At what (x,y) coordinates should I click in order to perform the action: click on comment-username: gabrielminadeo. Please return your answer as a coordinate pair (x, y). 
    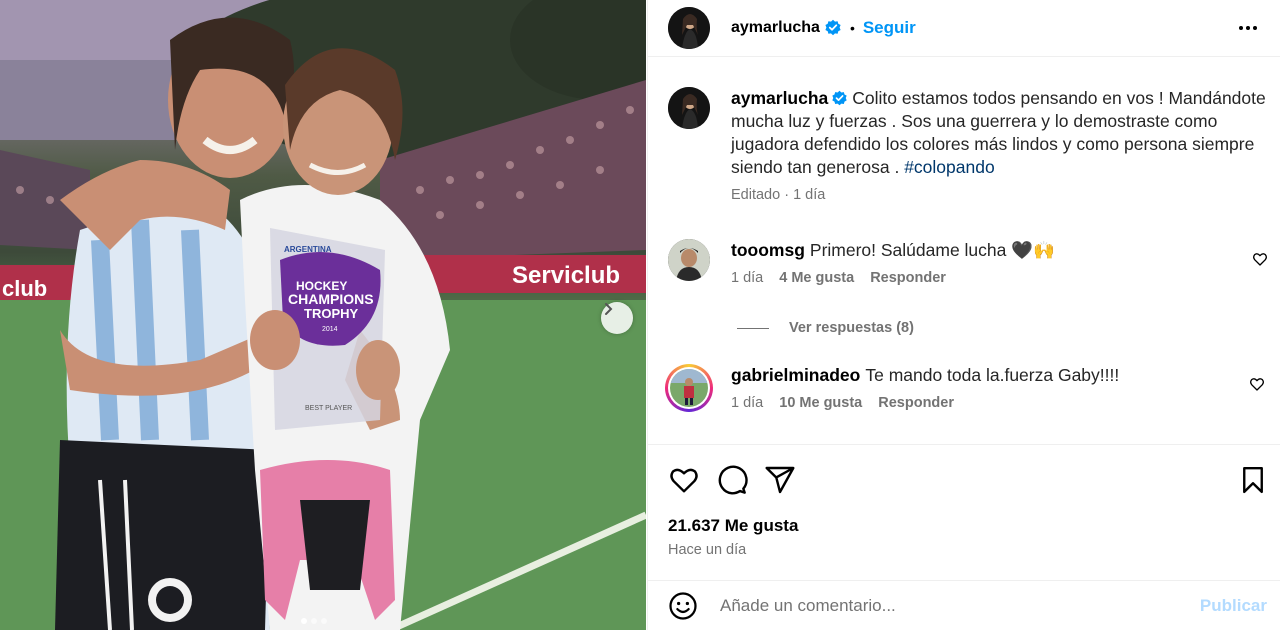
    Looking at the image, I should click on (795, 375).